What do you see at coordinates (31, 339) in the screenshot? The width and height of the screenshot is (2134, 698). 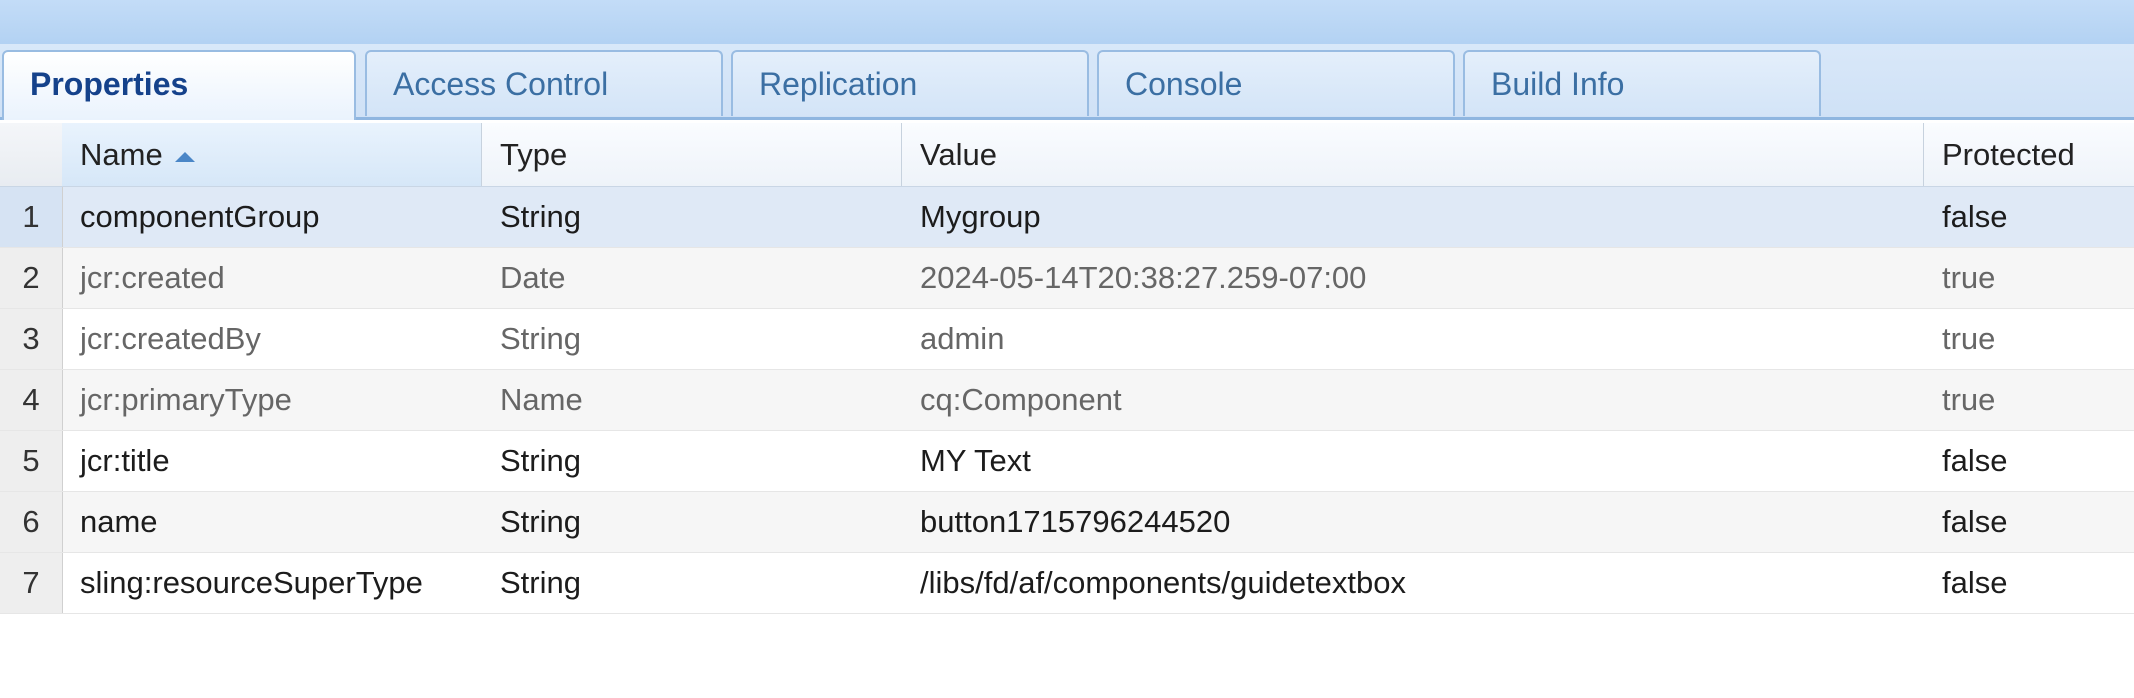 I see `row-number: 3` at bounding box center [31, 339].